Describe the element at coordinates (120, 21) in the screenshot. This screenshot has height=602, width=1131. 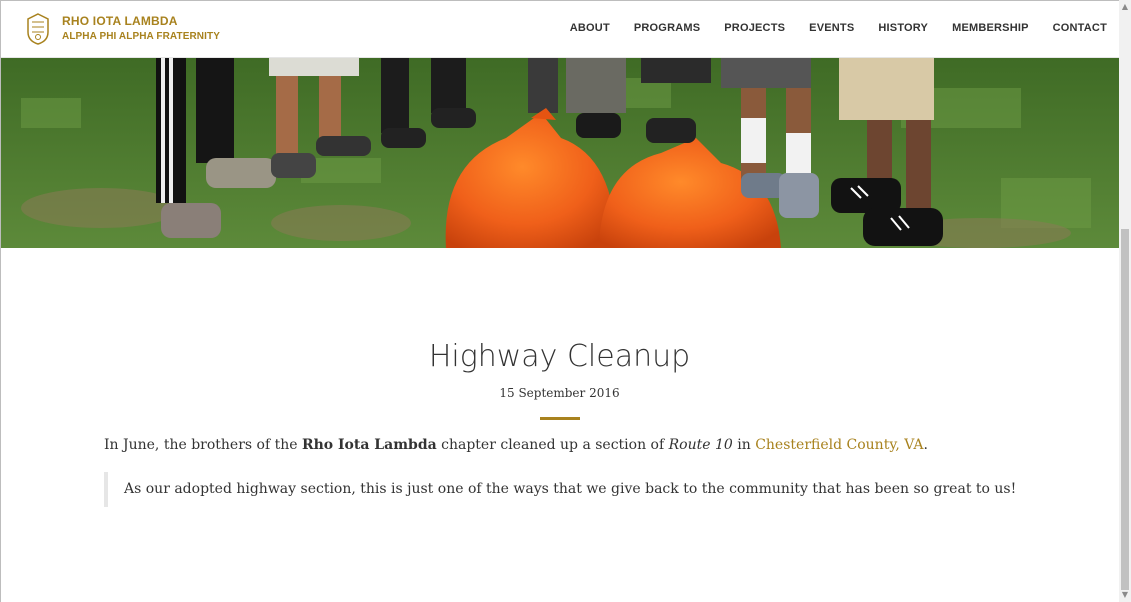
I see `brand-name: RHO IOTA LAMBDA` at that location.